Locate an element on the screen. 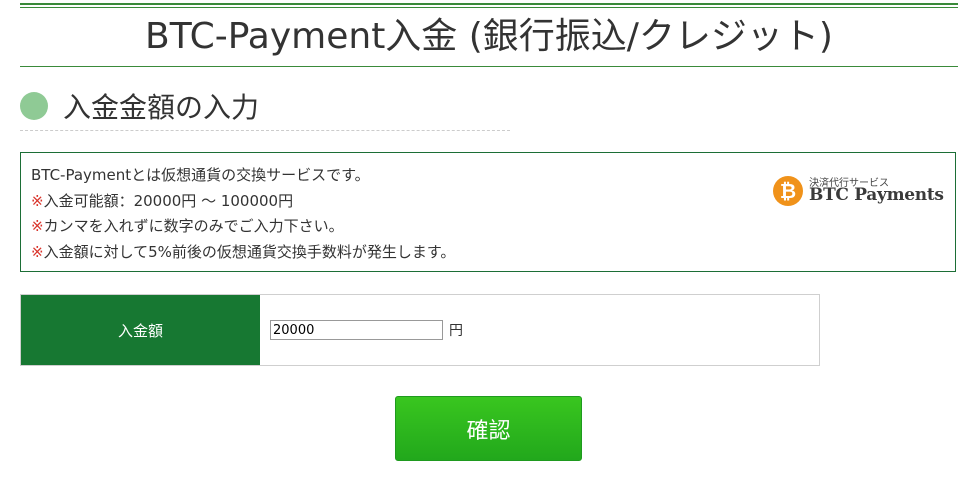 This screenshot has height=483, width=962. bitcoin-icon: ₿ is located at coordinates (788, 191).